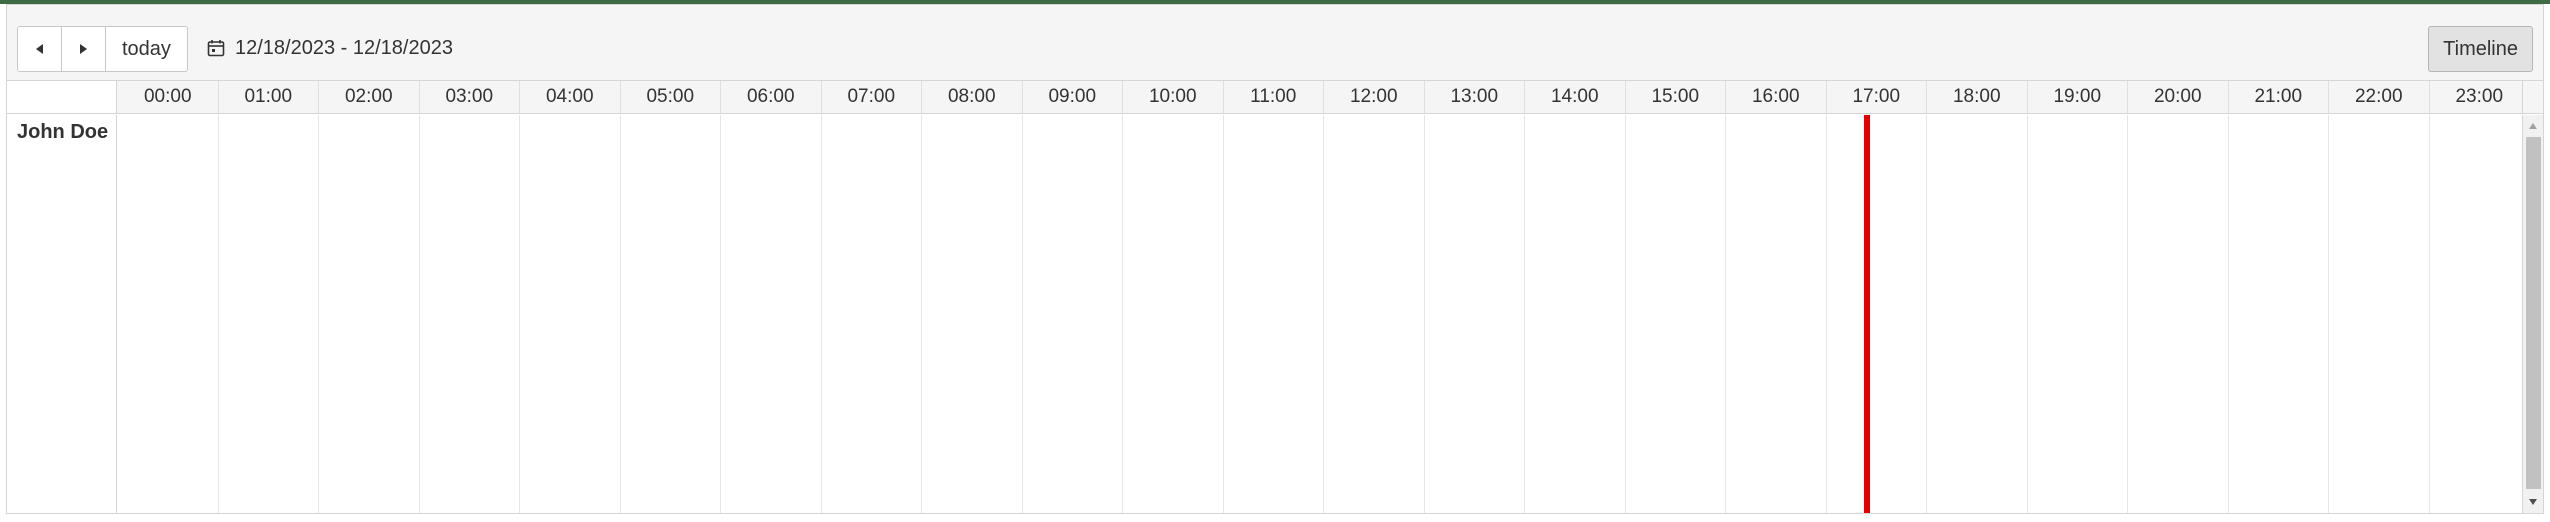  Describe the element at coordinates (2379, 97) in the screenshot. I see `hour-header-cell: 22:00` at that location.